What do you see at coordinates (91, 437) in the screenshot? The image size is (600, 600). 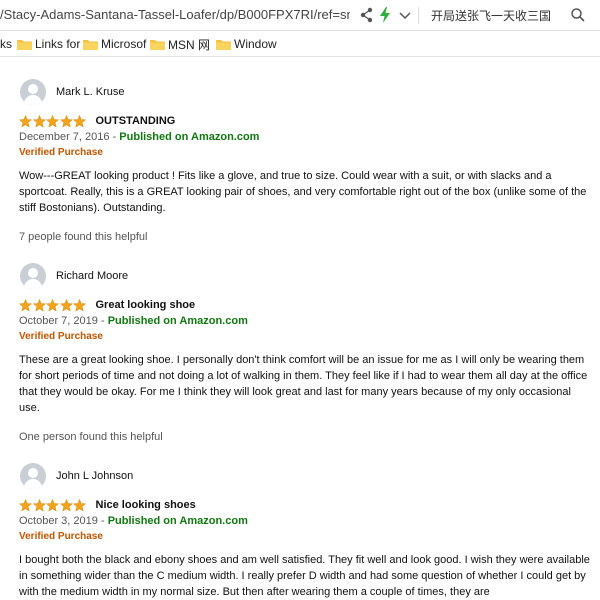 I see `helpful-count: One person found this helpful` at bounding box center [91, 437].